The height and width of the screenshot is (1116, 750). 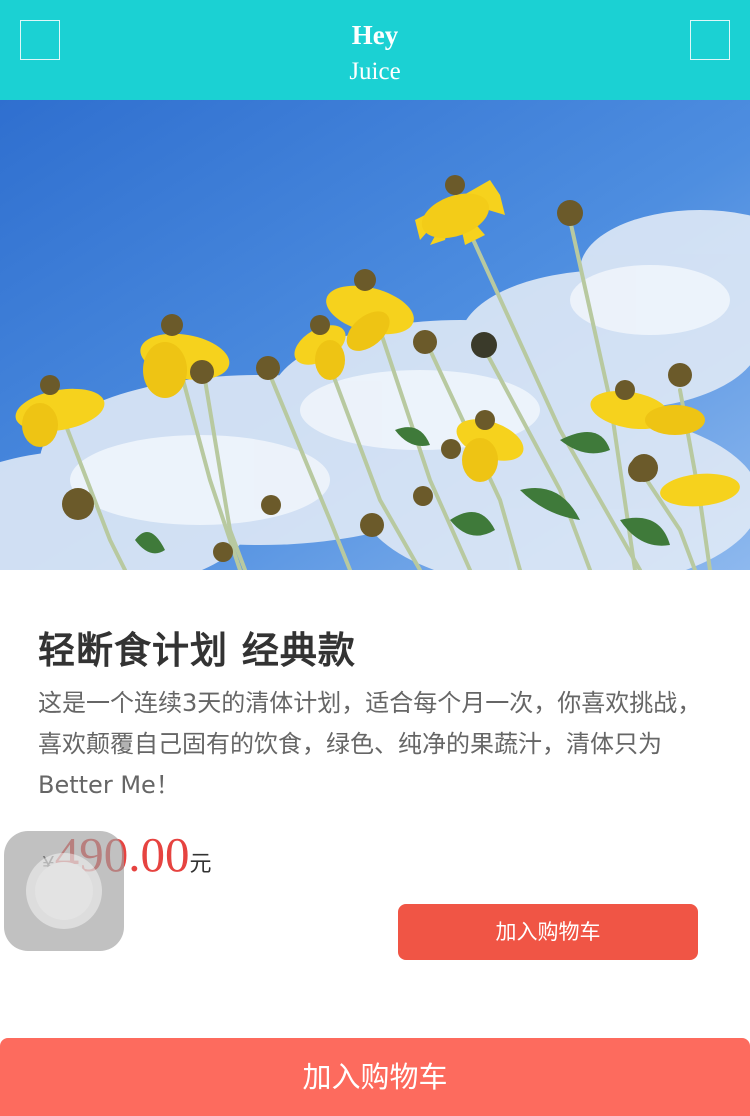 I want to click on brand-subtitle: Juice, so click(x=375, y=71).